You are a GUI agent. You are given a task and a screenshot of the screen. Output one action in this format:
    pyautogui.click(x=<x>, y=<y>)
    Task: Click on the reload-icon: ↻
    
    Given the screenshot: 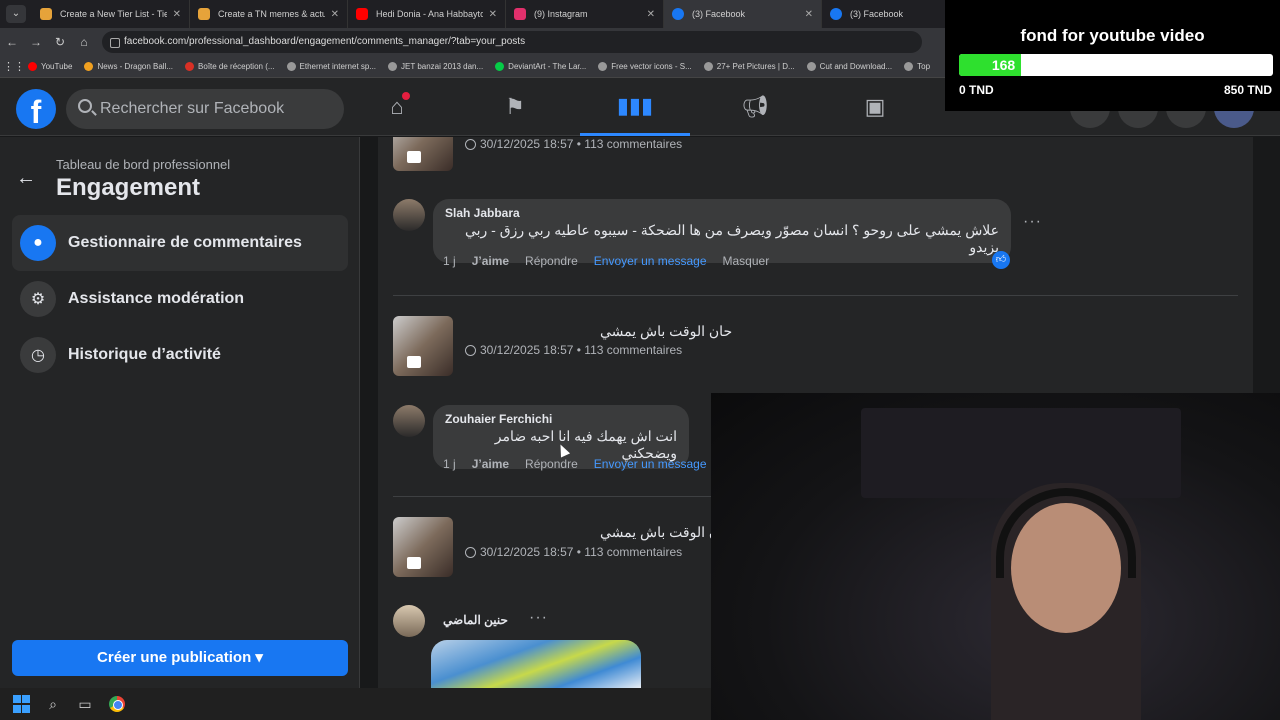 What is the action you would take?
    pyautogui.click(x=60, y=42)
    